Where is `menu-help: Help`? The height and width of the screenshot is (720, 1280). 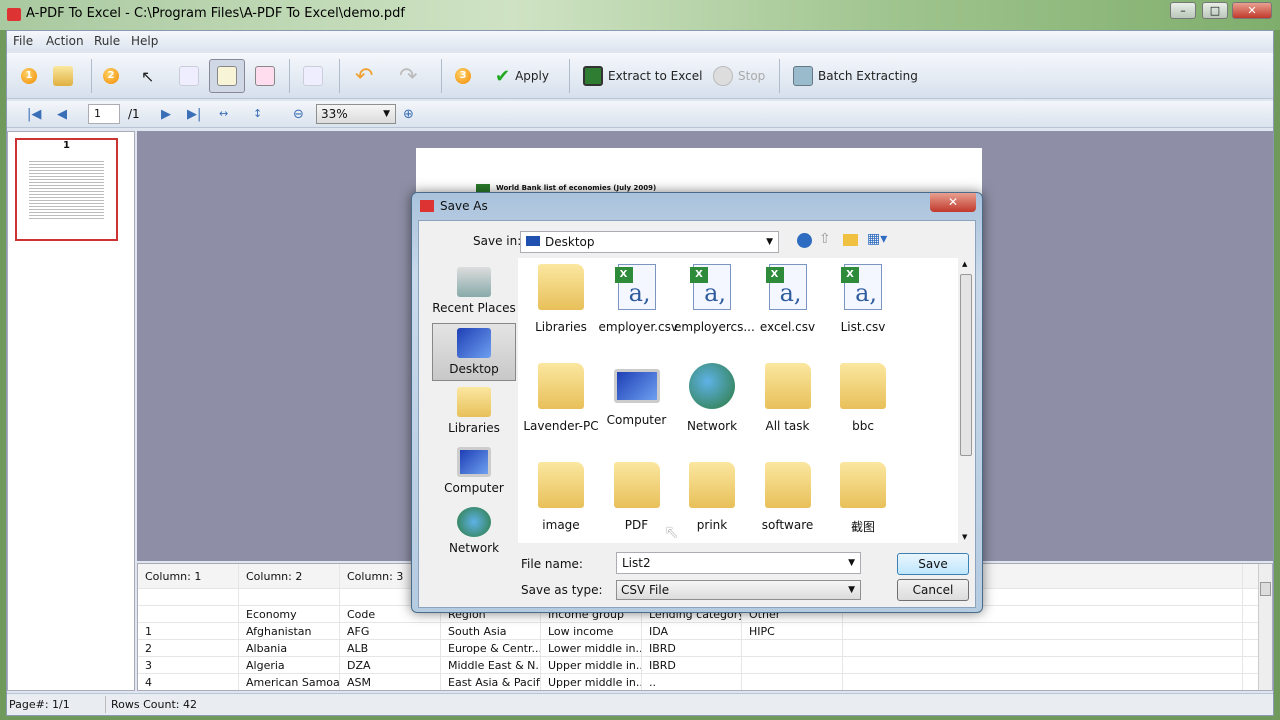 menu-help: Help is located at coordinates (144, 41).